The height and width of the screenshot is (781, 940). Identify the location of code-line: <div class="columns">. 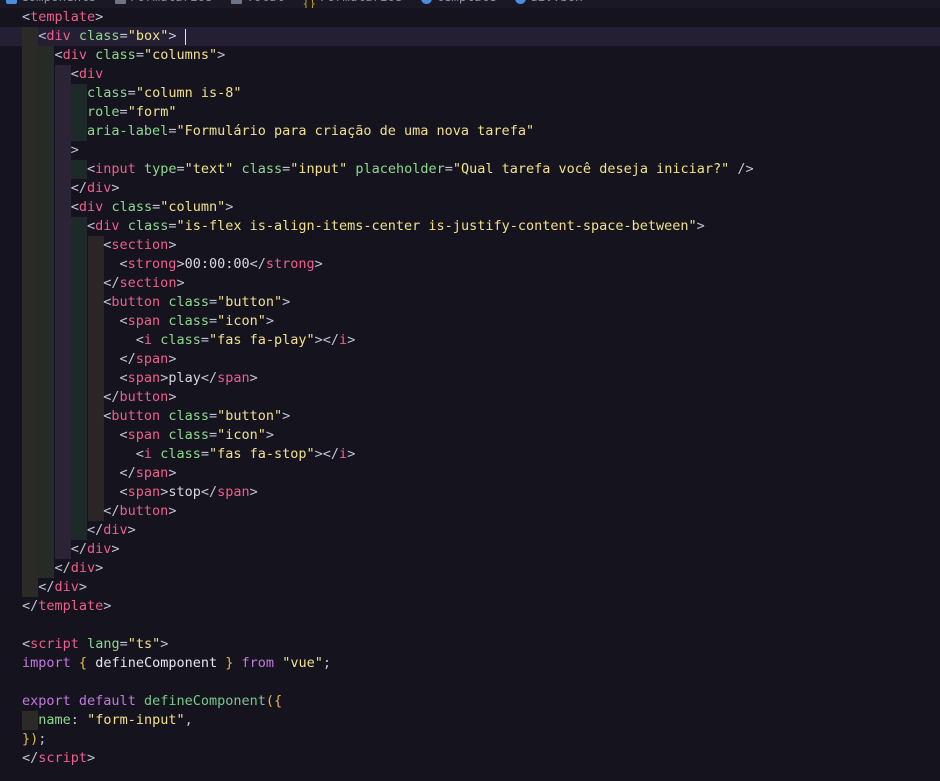
(470, 55).